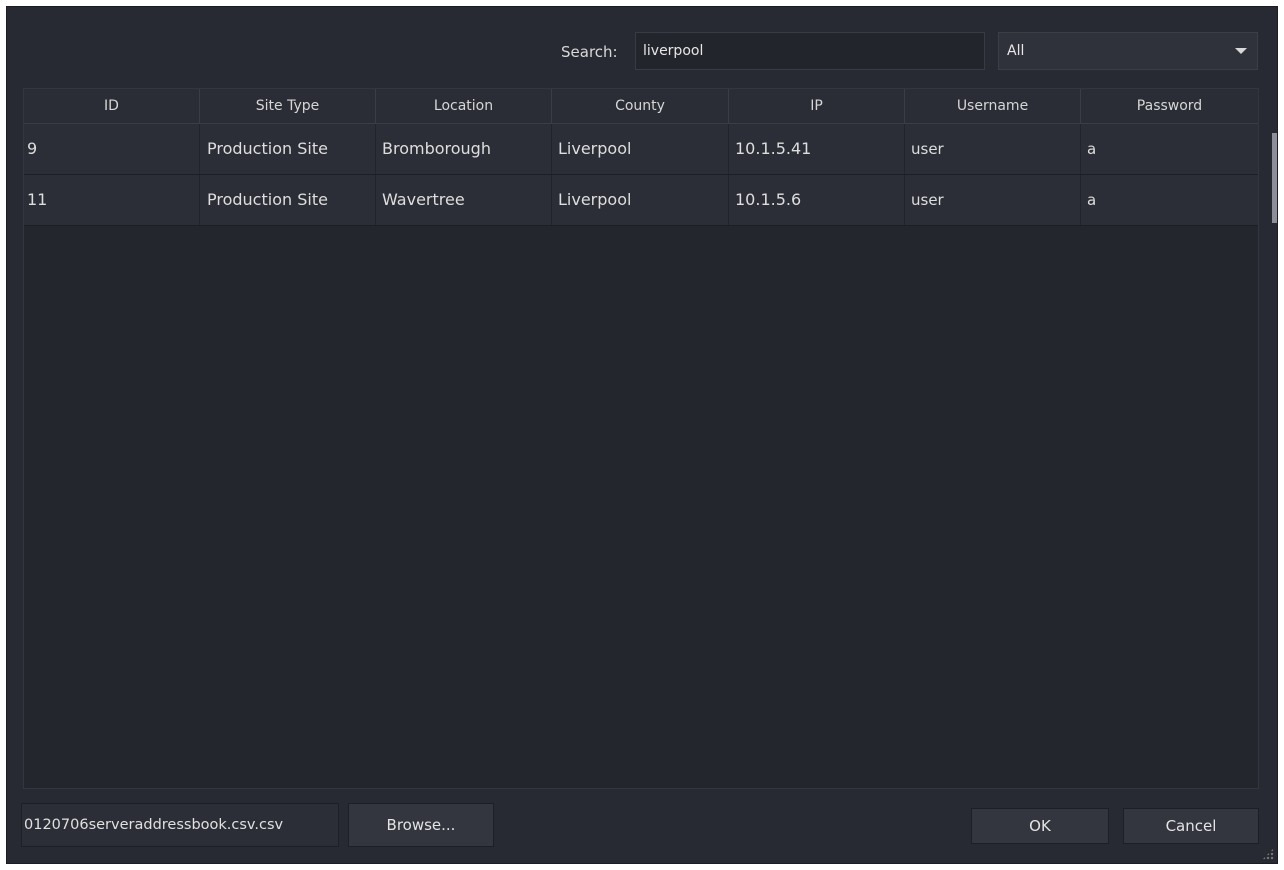 The image size is (1284, 870). Describe the element at coordinates (1128, 51) in the screenshot. I see `filter-dropdown: All` at that location.